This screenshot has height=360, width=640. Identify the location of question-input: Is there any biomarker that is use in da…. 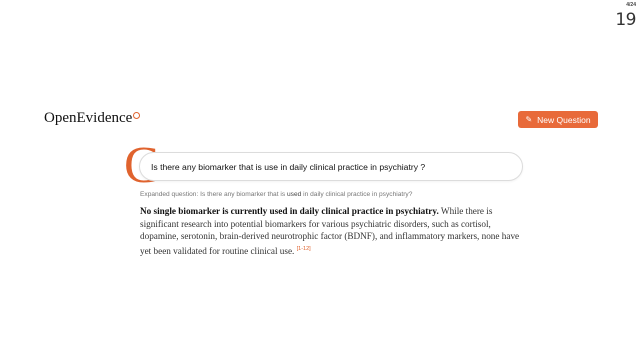
(331, 166).